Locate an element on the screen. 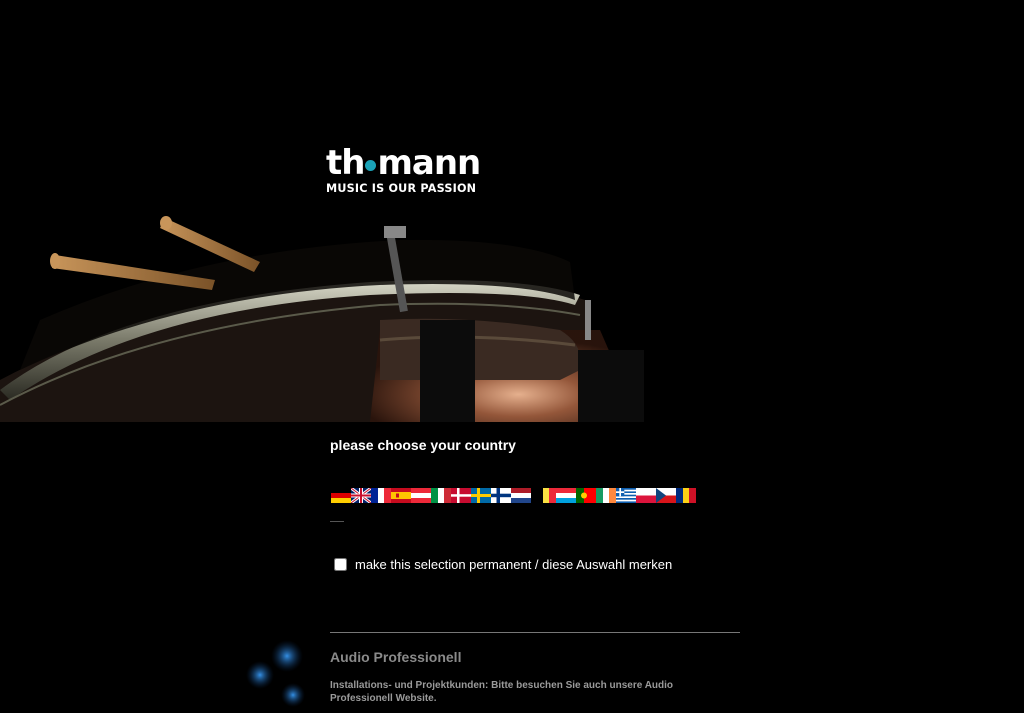  czech-flag-icon is located at coordinates (666, 495).